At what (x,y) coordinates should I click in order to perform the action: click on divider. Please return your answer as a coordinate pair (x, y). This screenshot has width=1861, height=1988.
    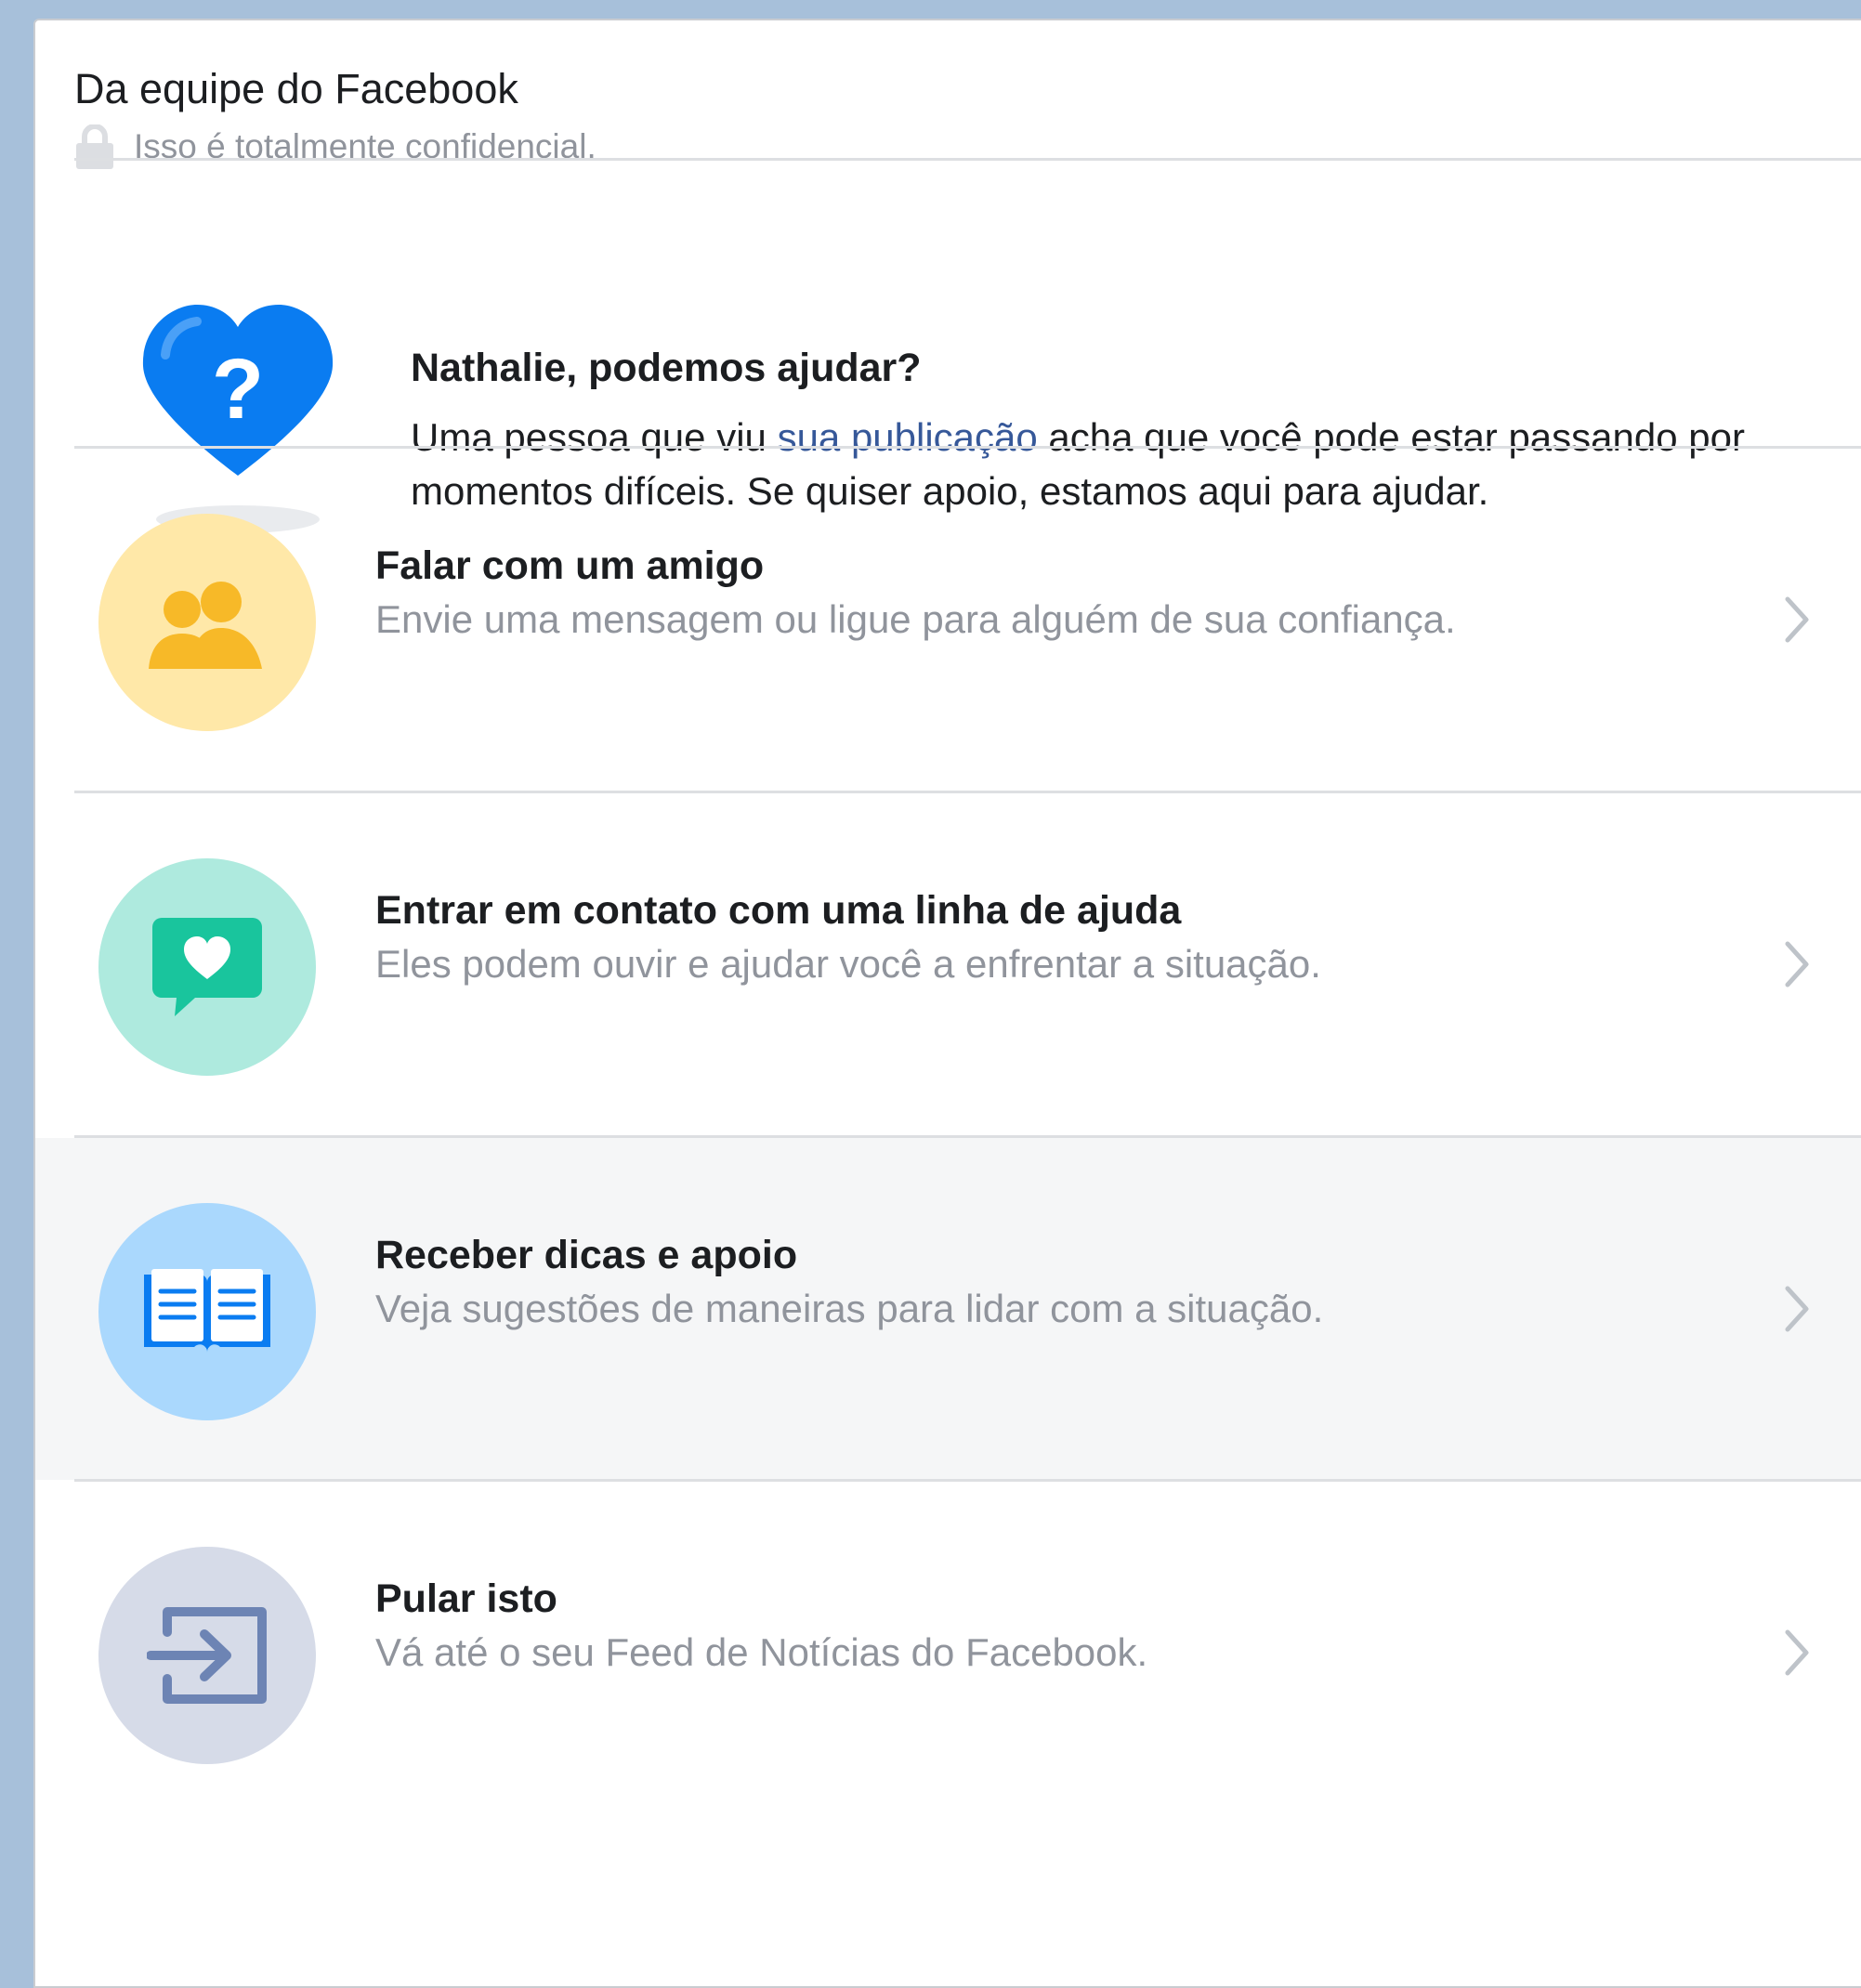
    Looking at the image, I should click on (968, 159).